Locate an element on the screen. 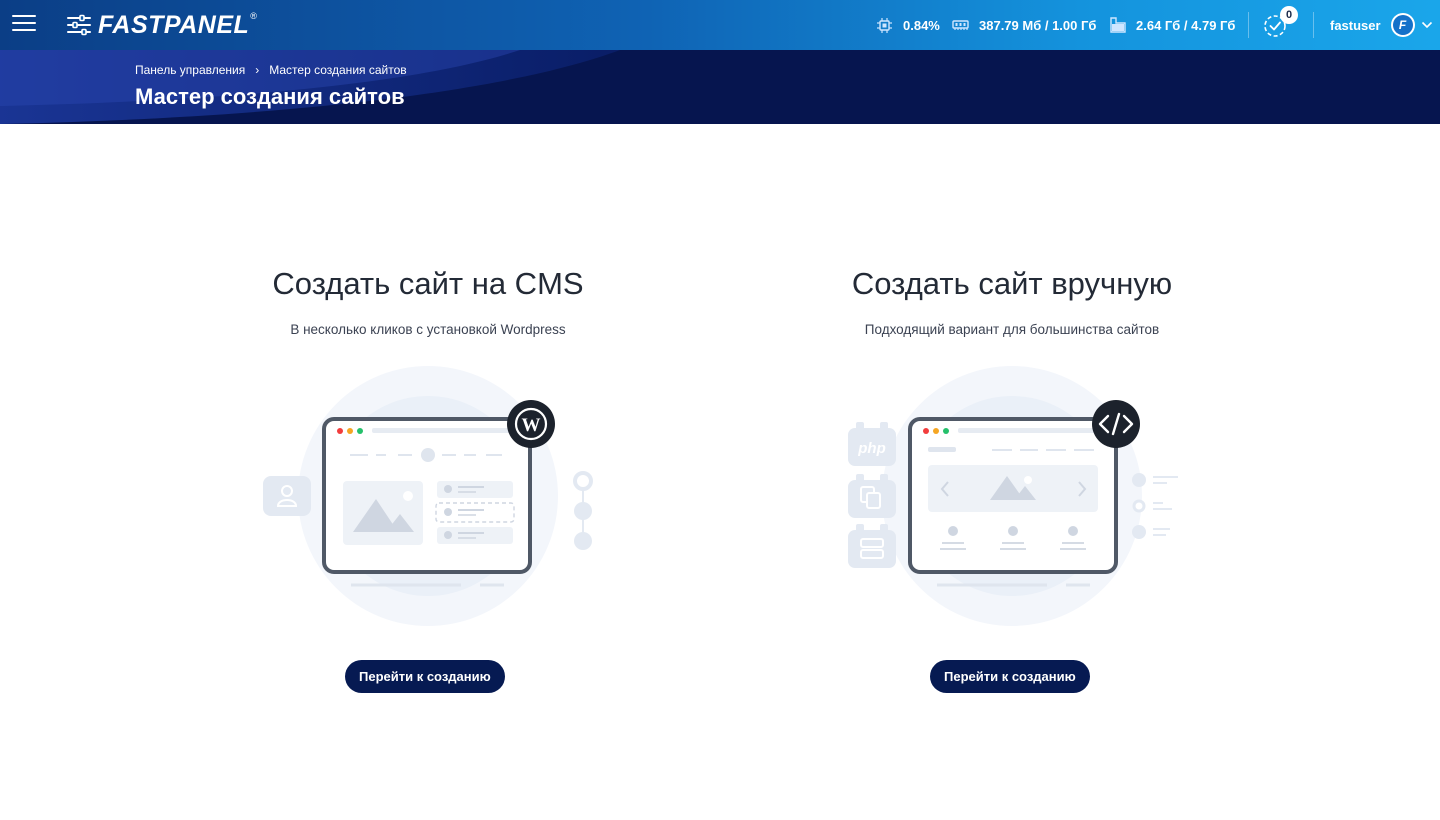 The image size is (1440, 820). breadcrumb-current: Мастер создания сайтов is located at coordinates (338, 70).